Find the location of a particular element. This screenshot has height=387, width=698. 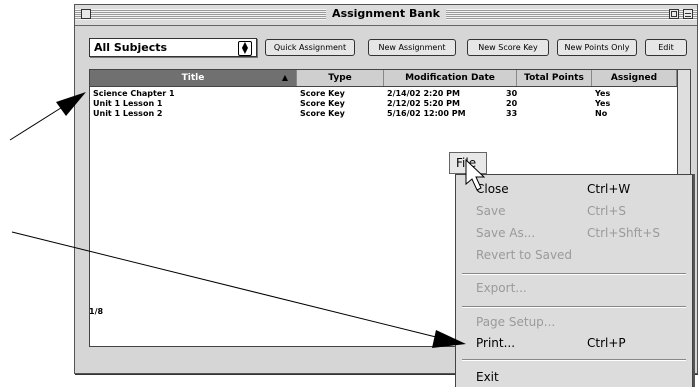

callout-arrow-icon is located at coordinates (47, 116).